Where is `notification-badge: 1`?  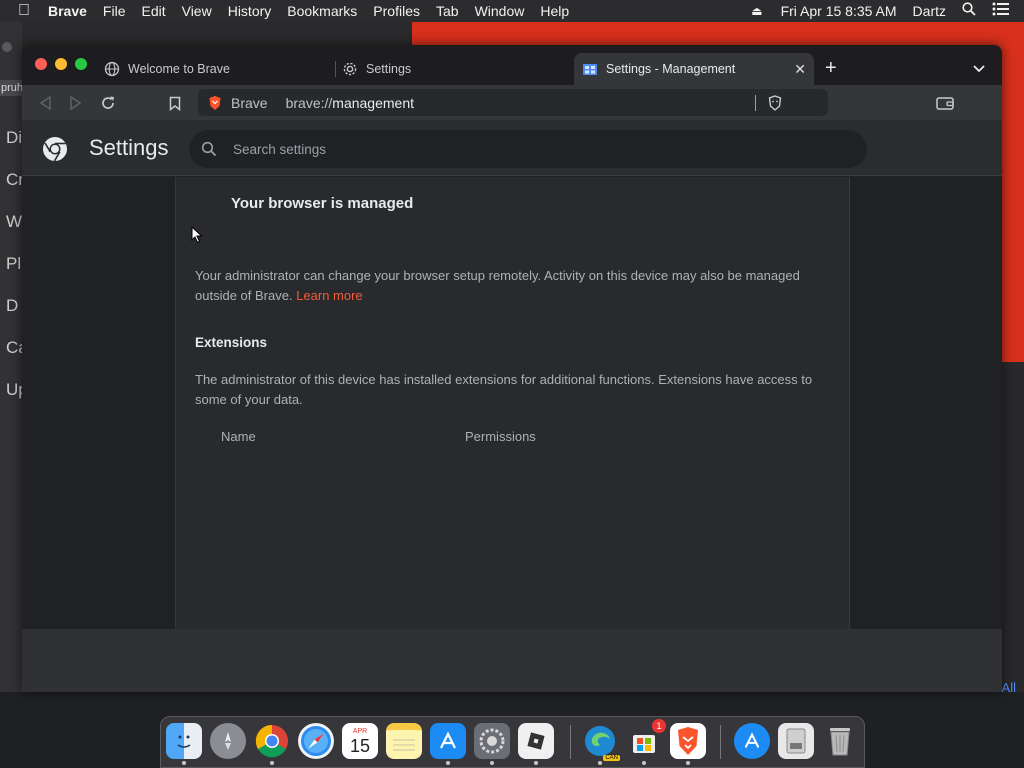
notification-badge: 1 is located at coordinates (659, 726).